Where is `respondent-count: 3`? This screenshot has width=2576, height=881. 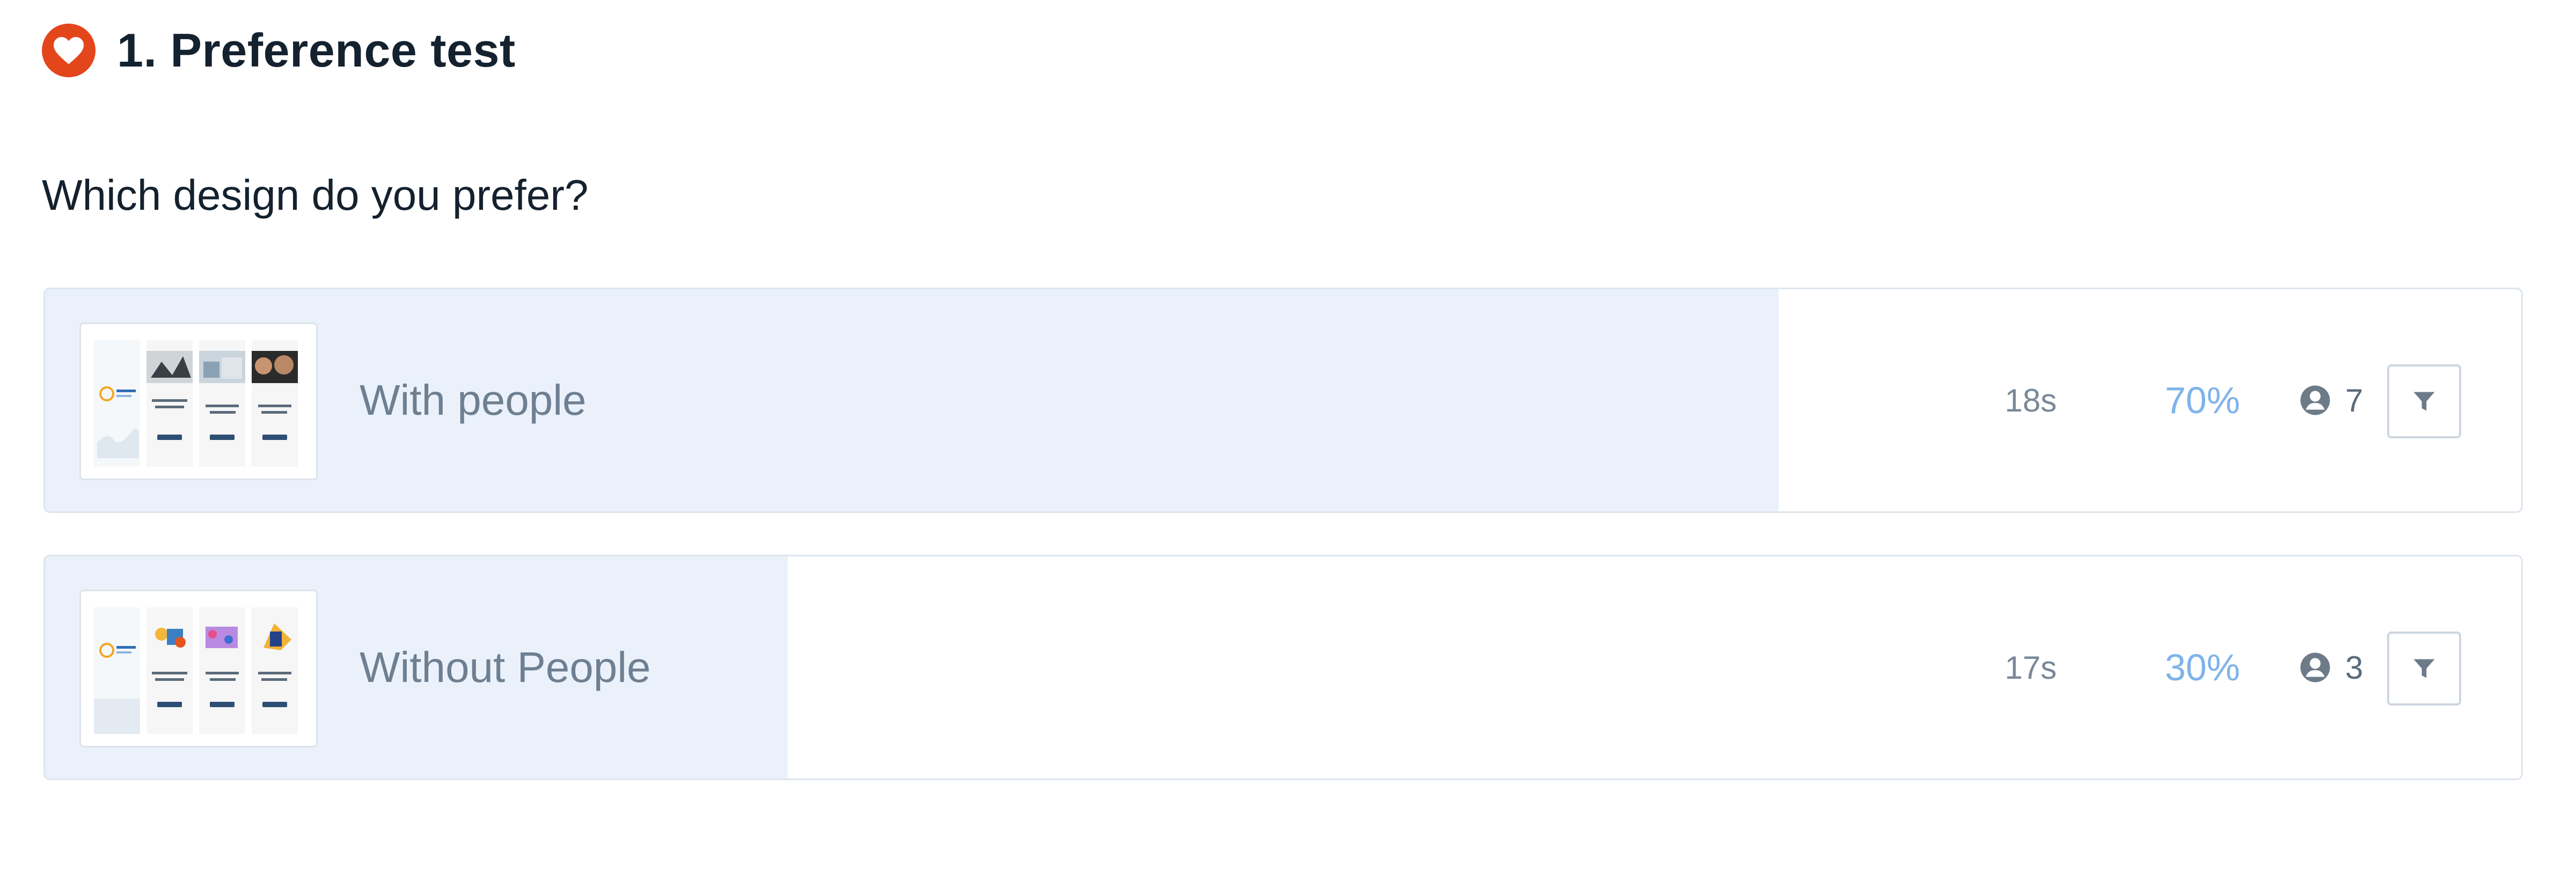 respondent-count: 3 is located at coordinates (2331, 667).